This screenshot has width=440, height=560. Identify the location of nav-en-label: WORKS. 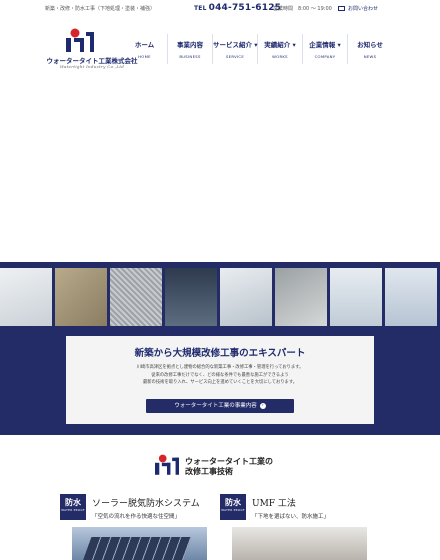
(280, 56).